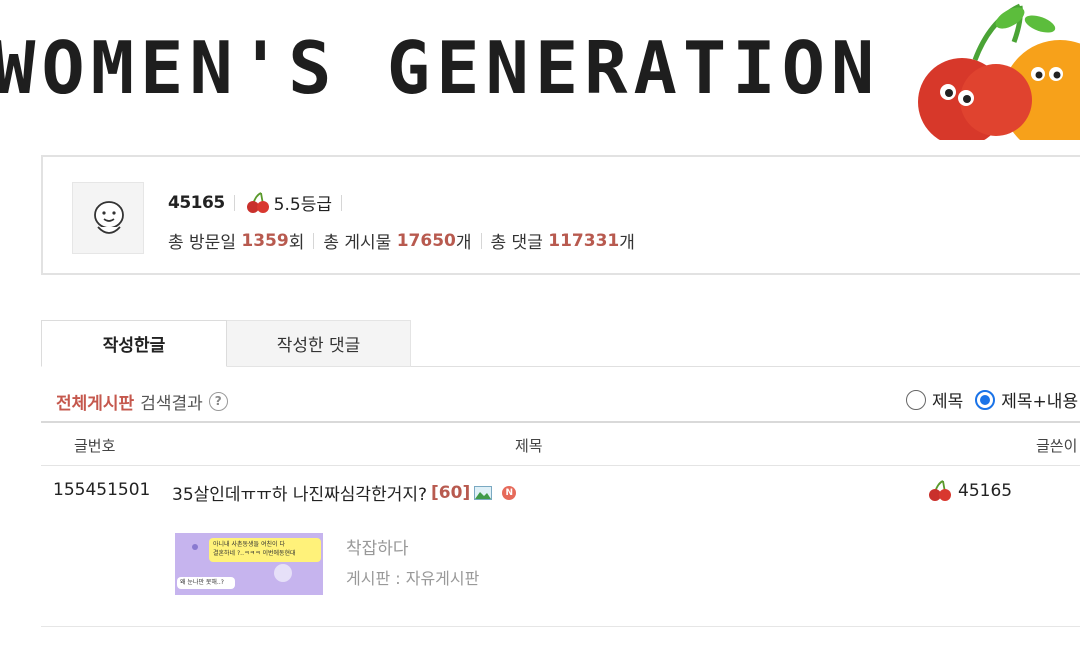 The image size is (1080, 646). Describe the element at coordinates (947, 399) in the screenshot. I see `radio-title-label: 제목` at that location.